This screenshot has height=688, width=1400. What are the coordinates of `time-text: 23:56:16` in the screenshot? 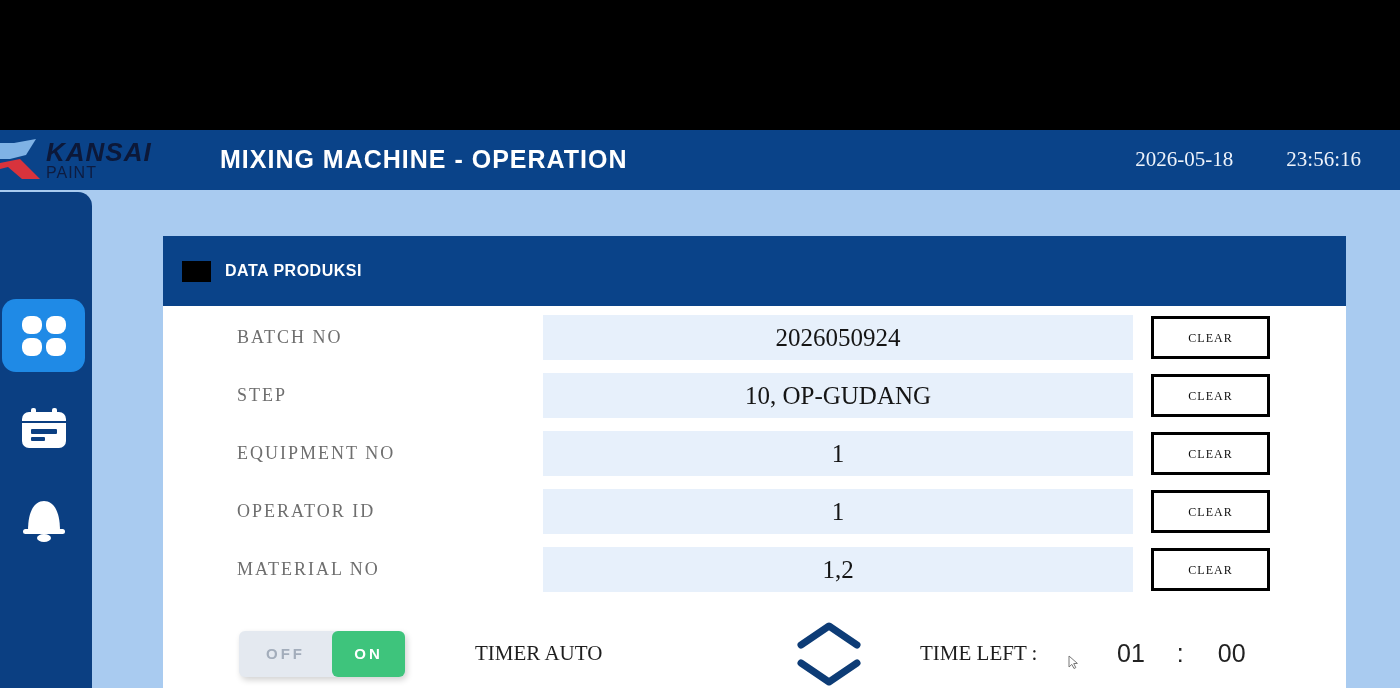 It's located at (1323, 160).